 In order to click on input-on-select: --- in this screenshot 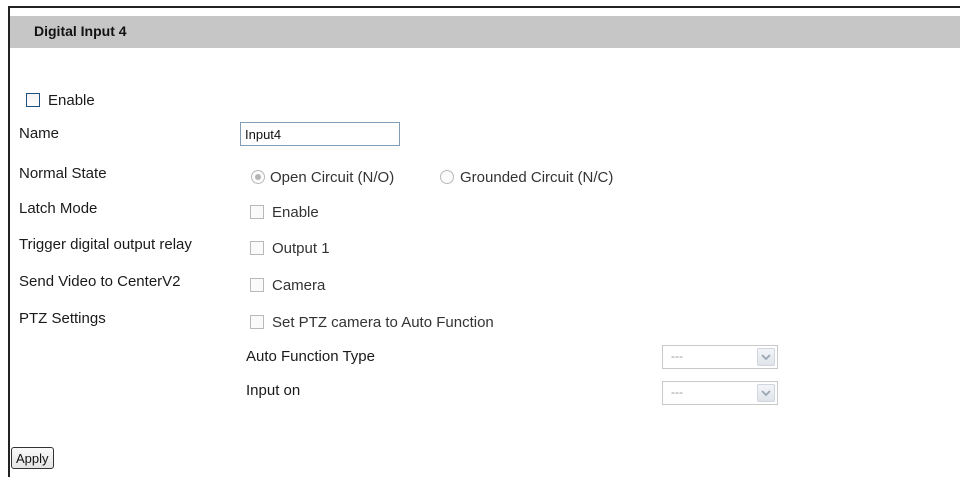, I will do `click(720, 393)`.